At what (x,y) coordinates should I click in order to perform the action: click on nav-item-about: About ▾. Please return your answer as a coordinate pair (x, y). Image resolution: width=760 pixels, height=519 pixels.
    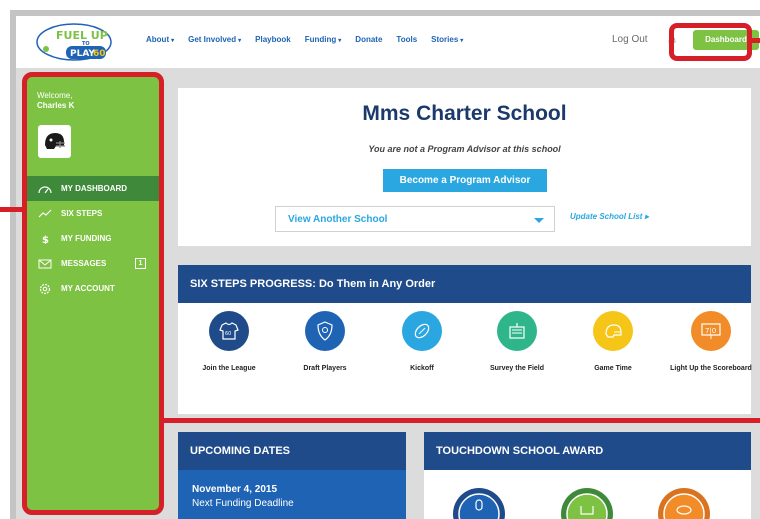
    Looking at the image, I should click on (160, 39).